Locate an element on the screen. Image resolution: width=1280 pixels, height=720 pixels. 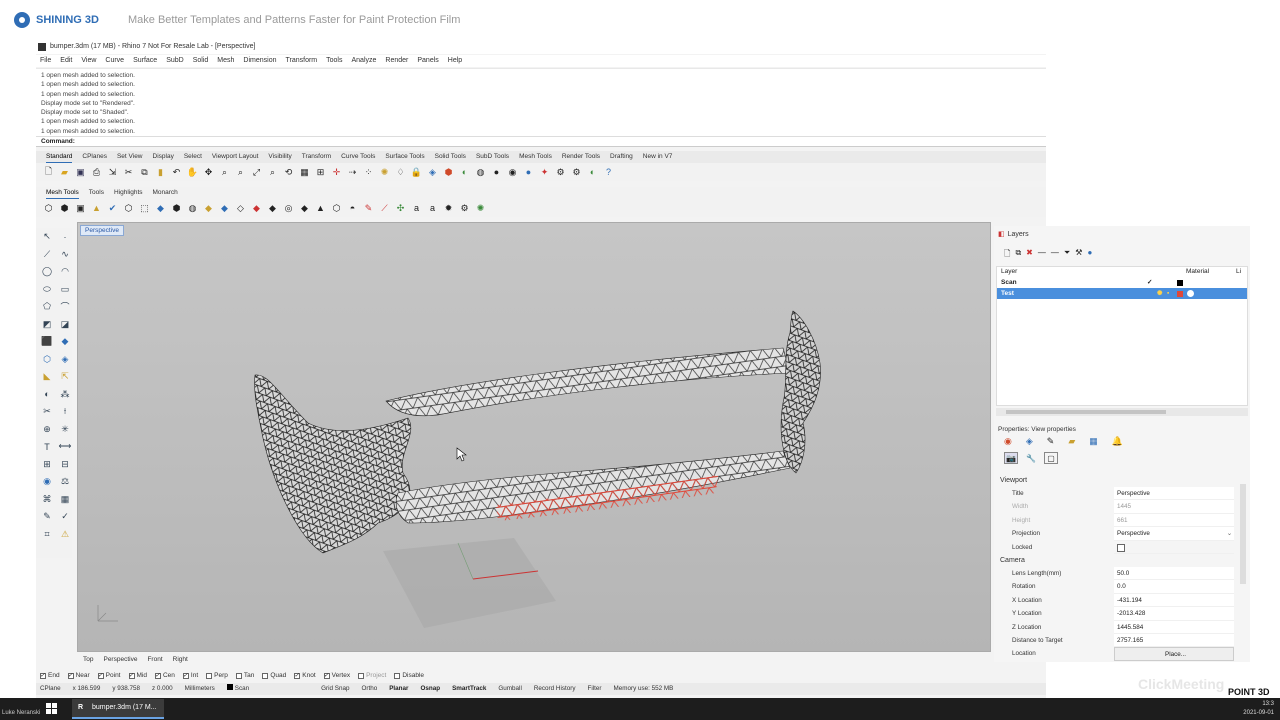
four-views-icon: ⊞ is located at coordinates (320, 172).